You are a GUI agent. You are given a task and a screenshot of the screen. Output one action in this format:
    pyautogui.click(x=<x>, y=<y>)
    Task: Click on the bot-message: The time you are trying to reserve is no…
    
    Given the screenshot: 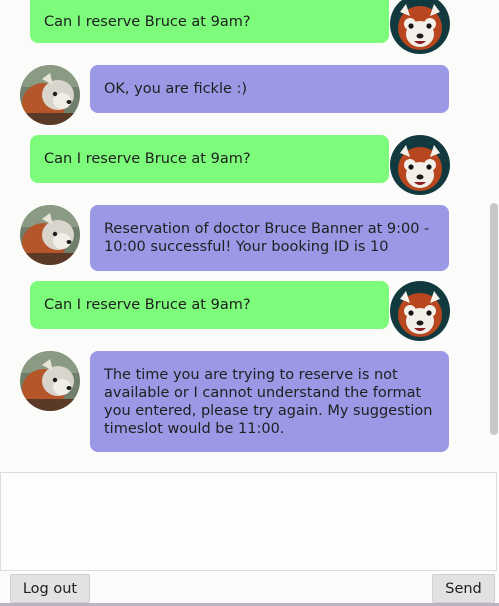 What is the action you would take?
    pyautogui.click(x=269, y=401)
    